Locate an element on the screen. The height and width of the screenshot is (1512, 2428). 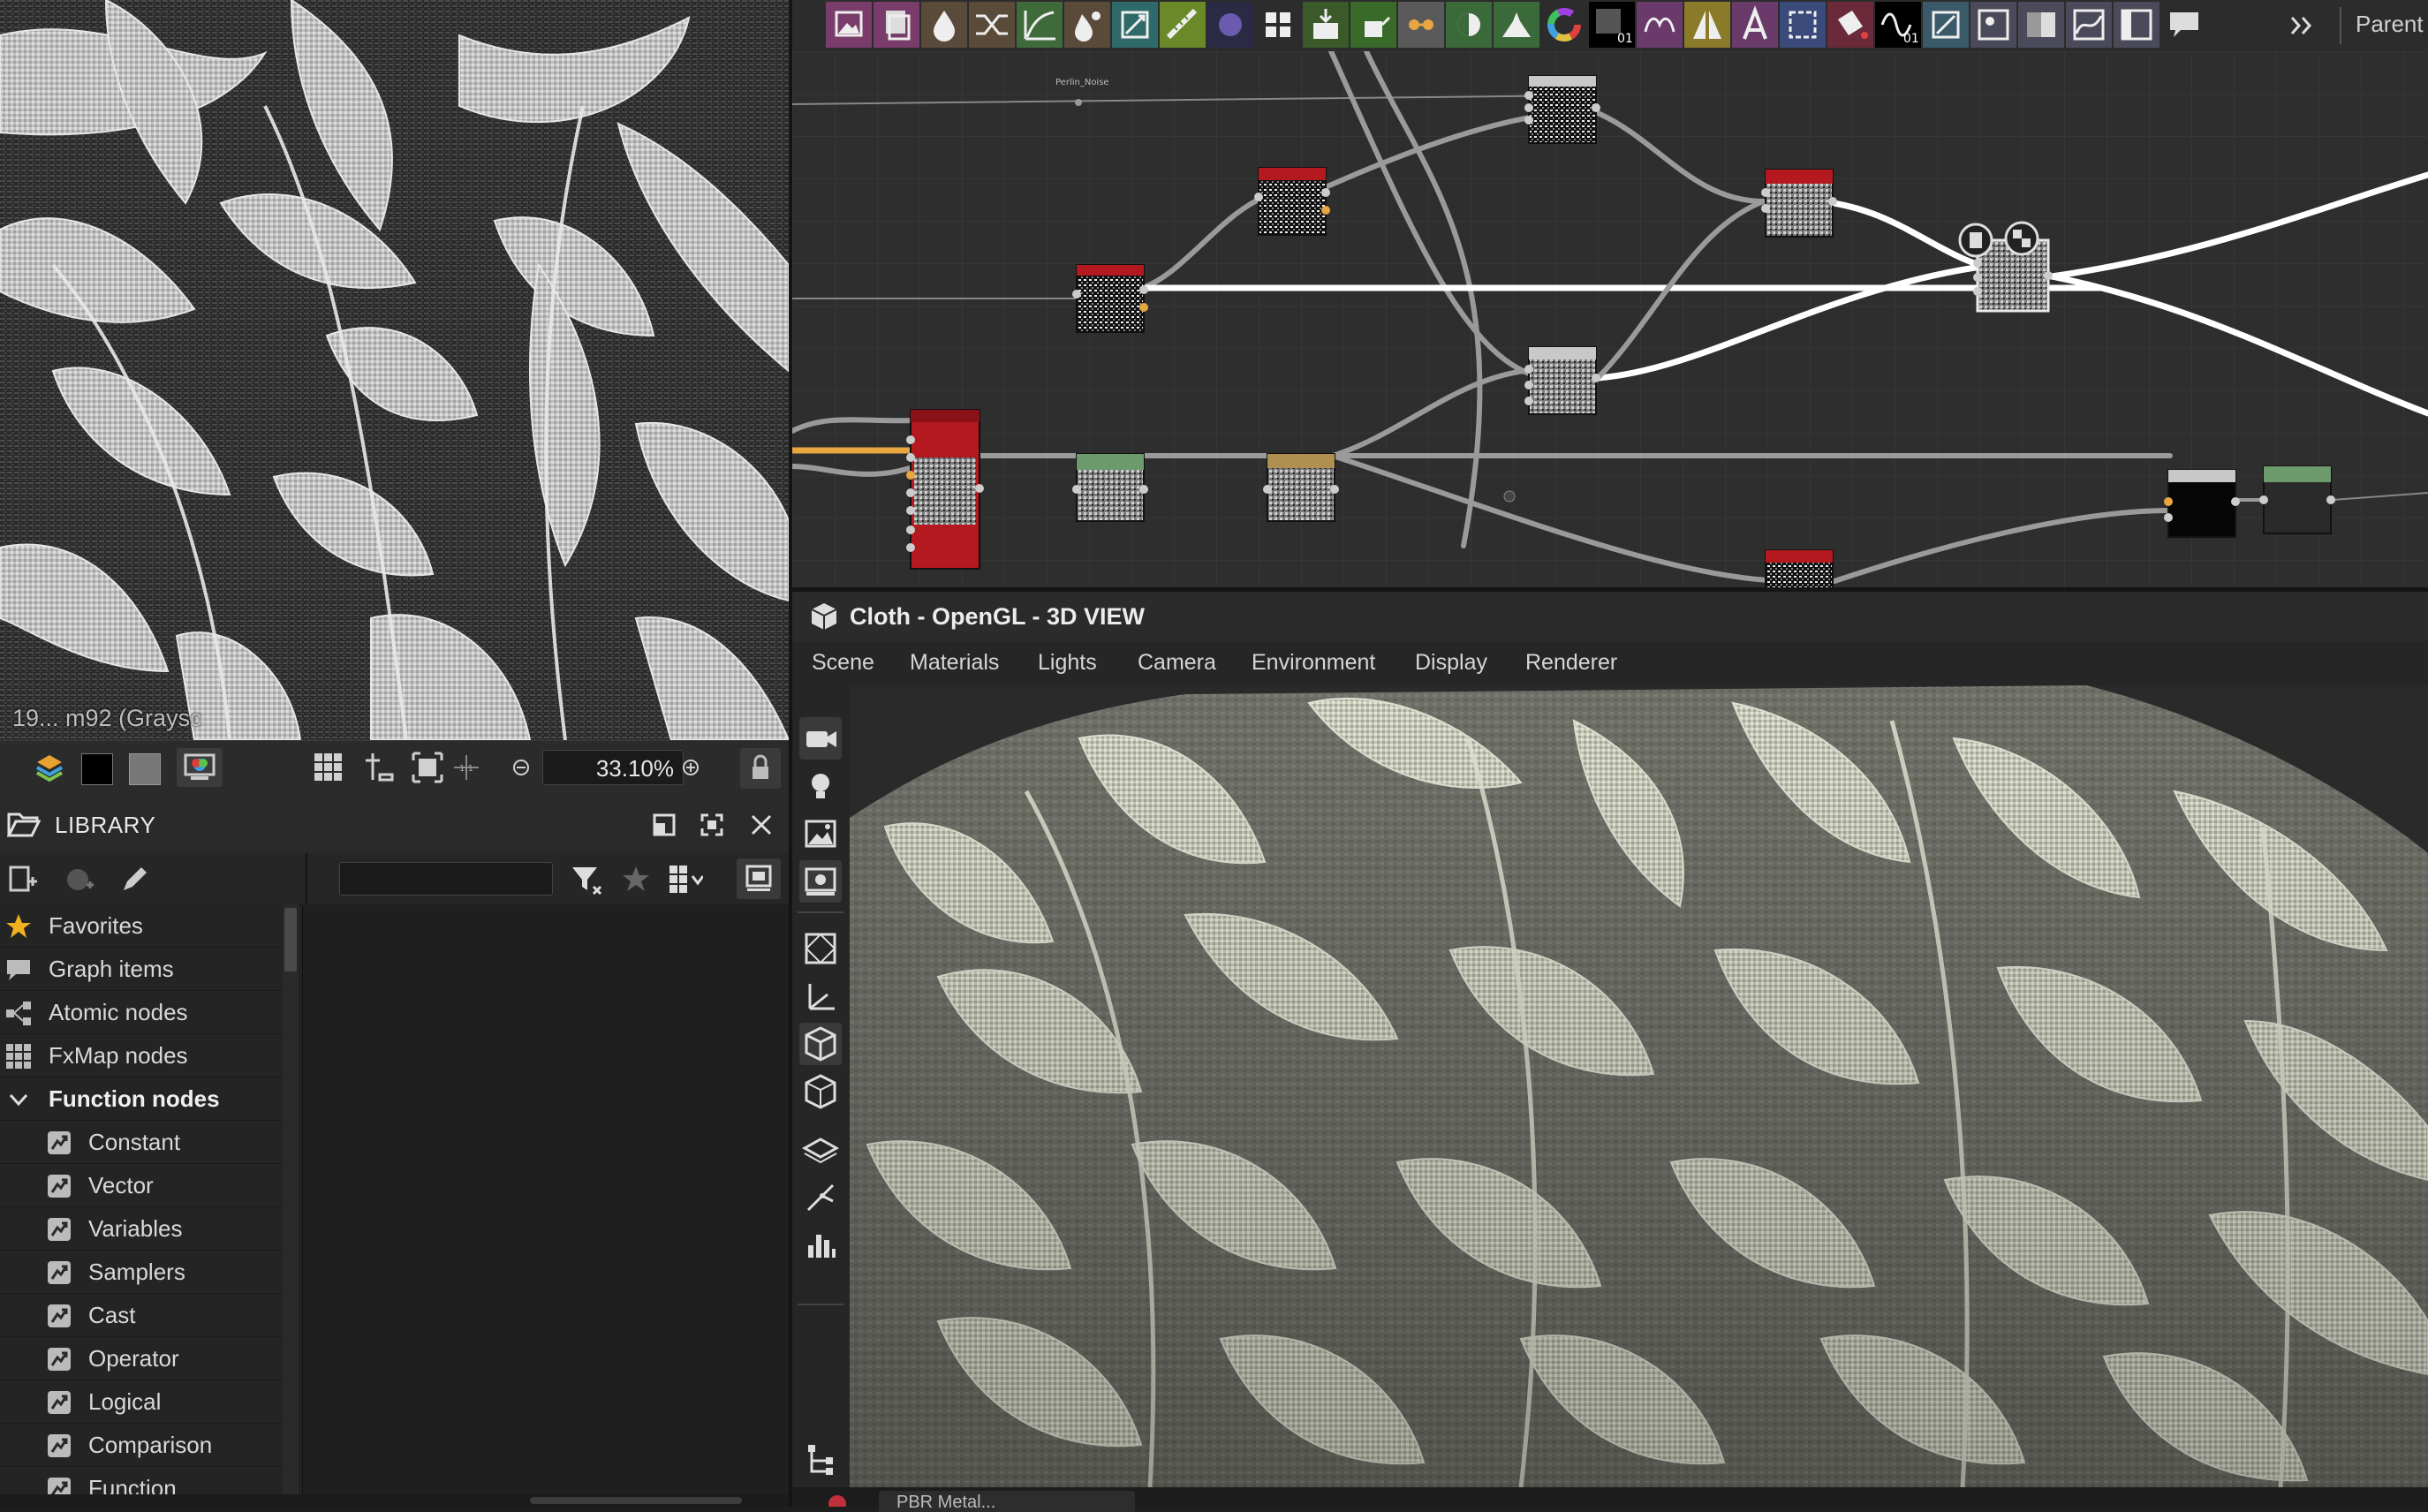
tree-item-samplers: Samplers is located at coordinates (141, 1273).